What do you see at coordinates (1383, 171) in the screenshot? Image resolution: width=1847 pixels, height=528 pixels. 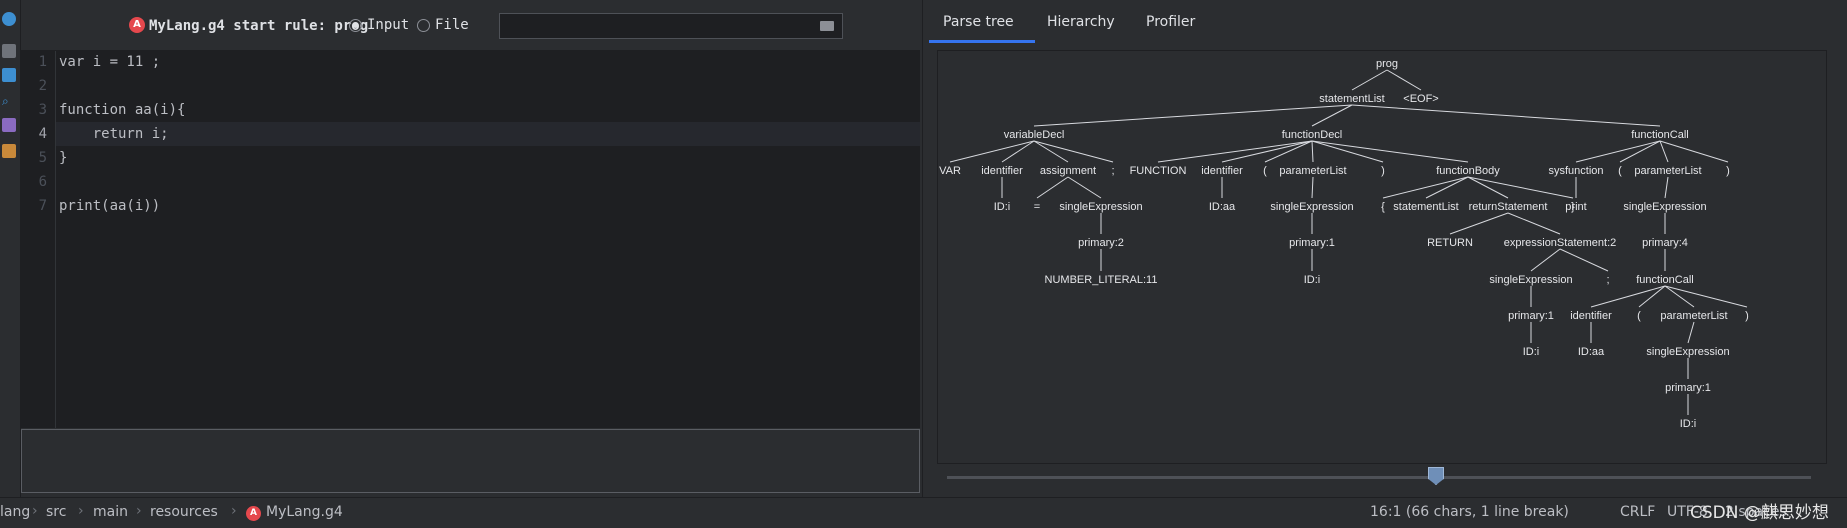 I see `tree-node-rp1: )` at bounding box center [1383, 171].